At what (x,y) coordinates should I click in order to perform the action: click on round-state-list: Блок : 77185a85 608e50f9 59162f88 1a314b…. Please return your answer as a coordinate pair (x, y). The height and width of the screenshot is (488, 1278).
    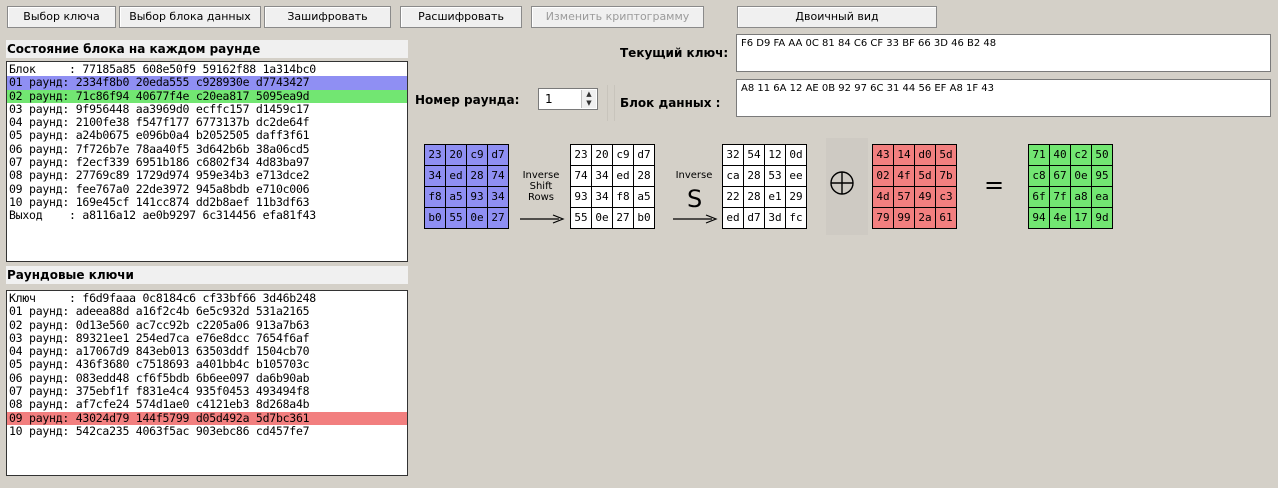
    Looking at the image, I should click on (207, 161).